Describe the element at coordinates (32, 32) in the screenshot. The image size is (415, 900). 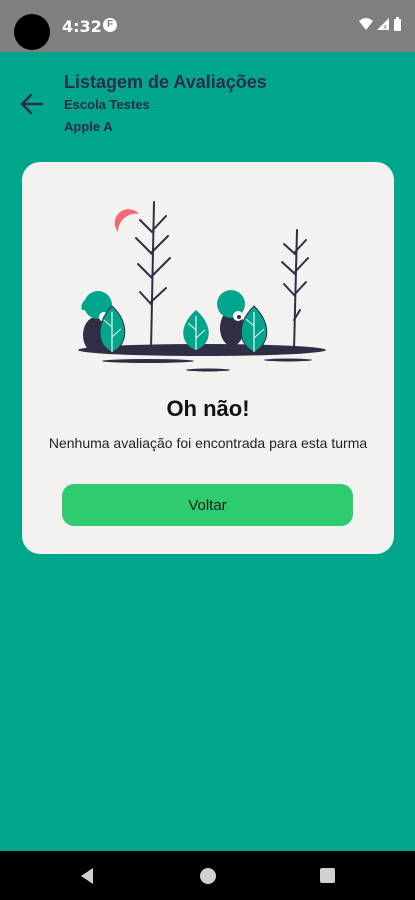
I see `camera-cutout` at that location.